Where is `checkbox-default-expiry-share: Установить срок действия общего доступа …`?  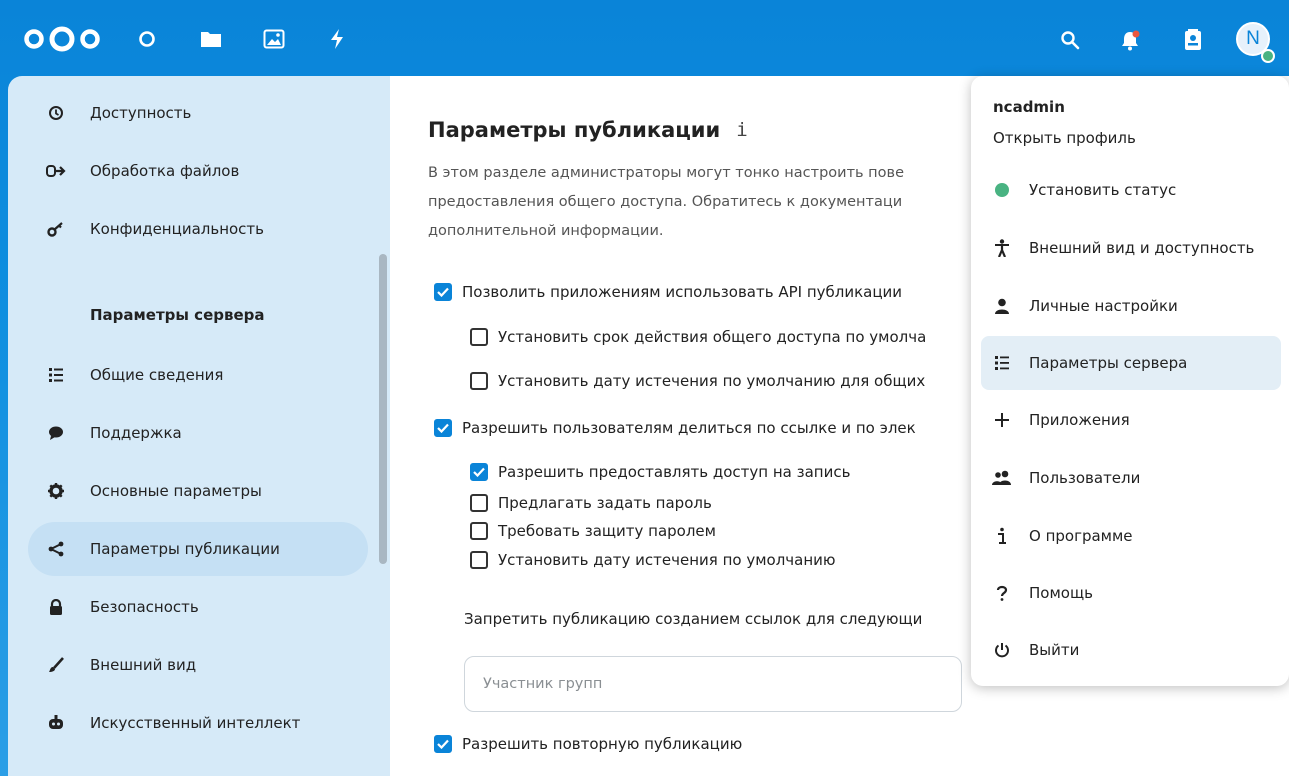
checkbox-default-expiry-share: Установить срок действия общего доступа … is located at coordinates (698, 337).